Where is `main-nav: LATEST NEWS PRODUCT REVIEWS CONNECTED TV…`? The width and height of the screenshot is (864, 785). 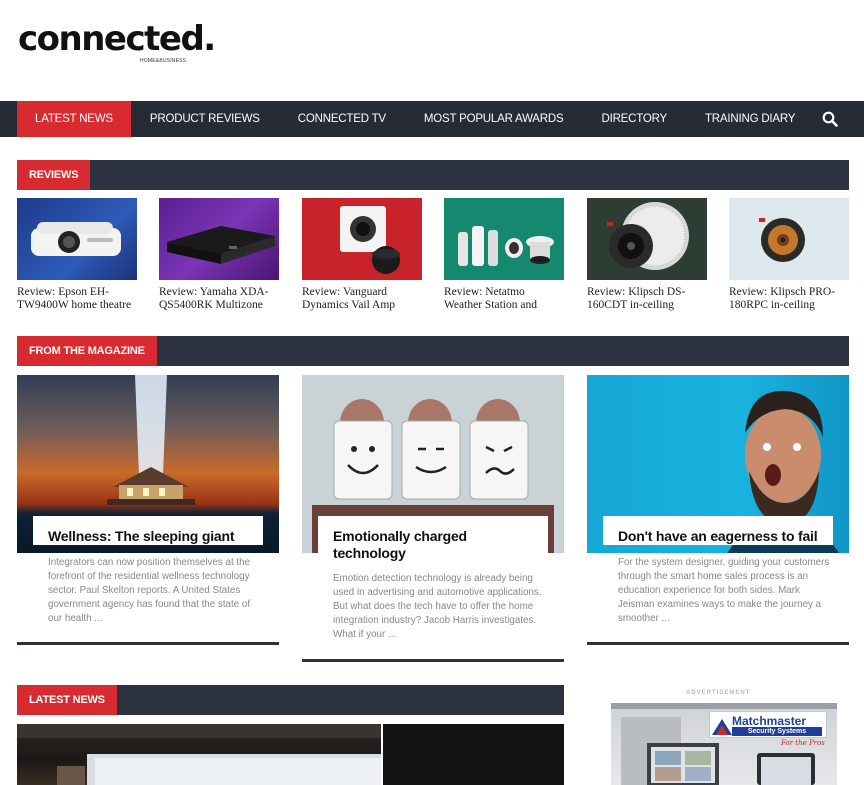
main-nav: LATEST NEWS PRODUCT REVIEWS CONNECTED TV… is located at coordinates (432, 119).